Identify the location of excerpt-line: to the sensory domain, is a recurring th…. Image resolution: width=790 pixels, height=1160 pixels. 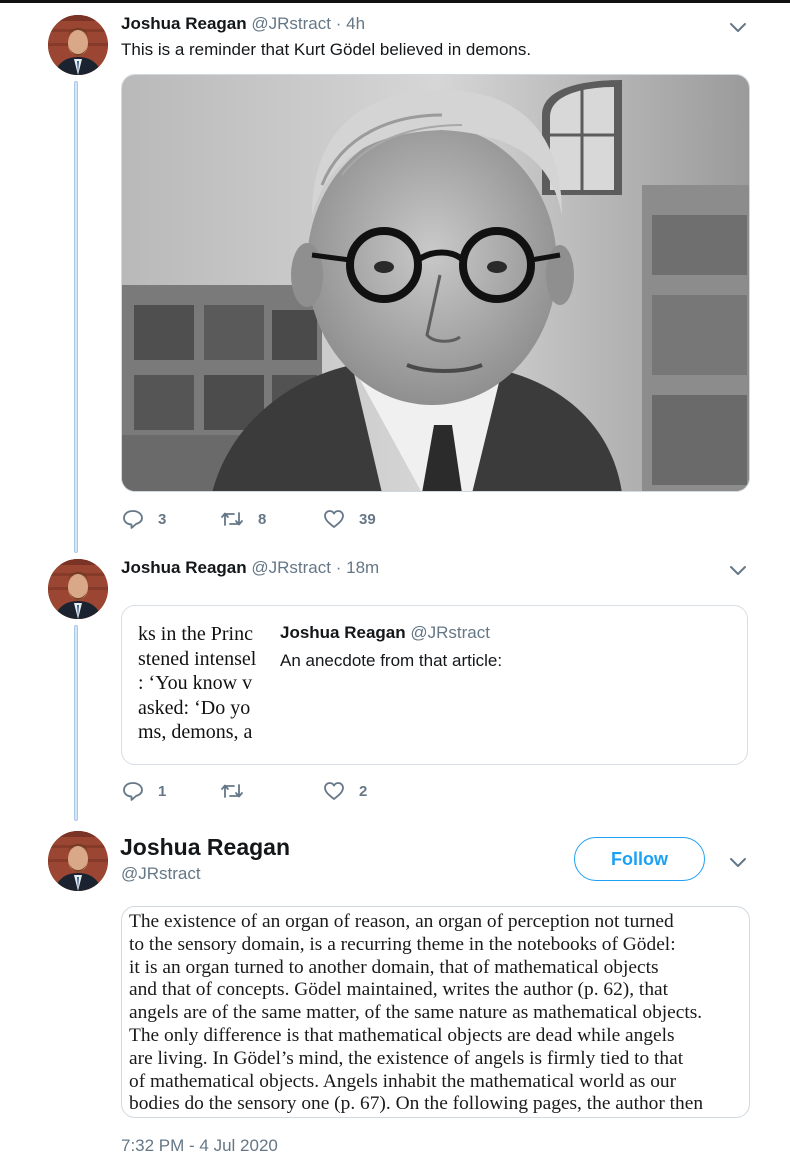
(402, 944).